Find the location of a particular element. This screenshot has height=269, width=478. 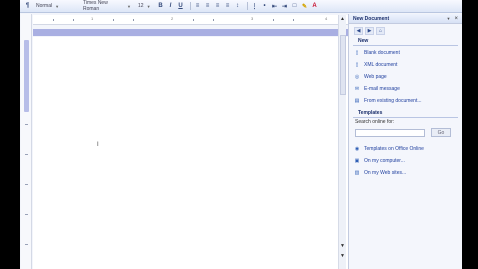

existing-document-icon: ▤ is located at coordinates (357, 101).